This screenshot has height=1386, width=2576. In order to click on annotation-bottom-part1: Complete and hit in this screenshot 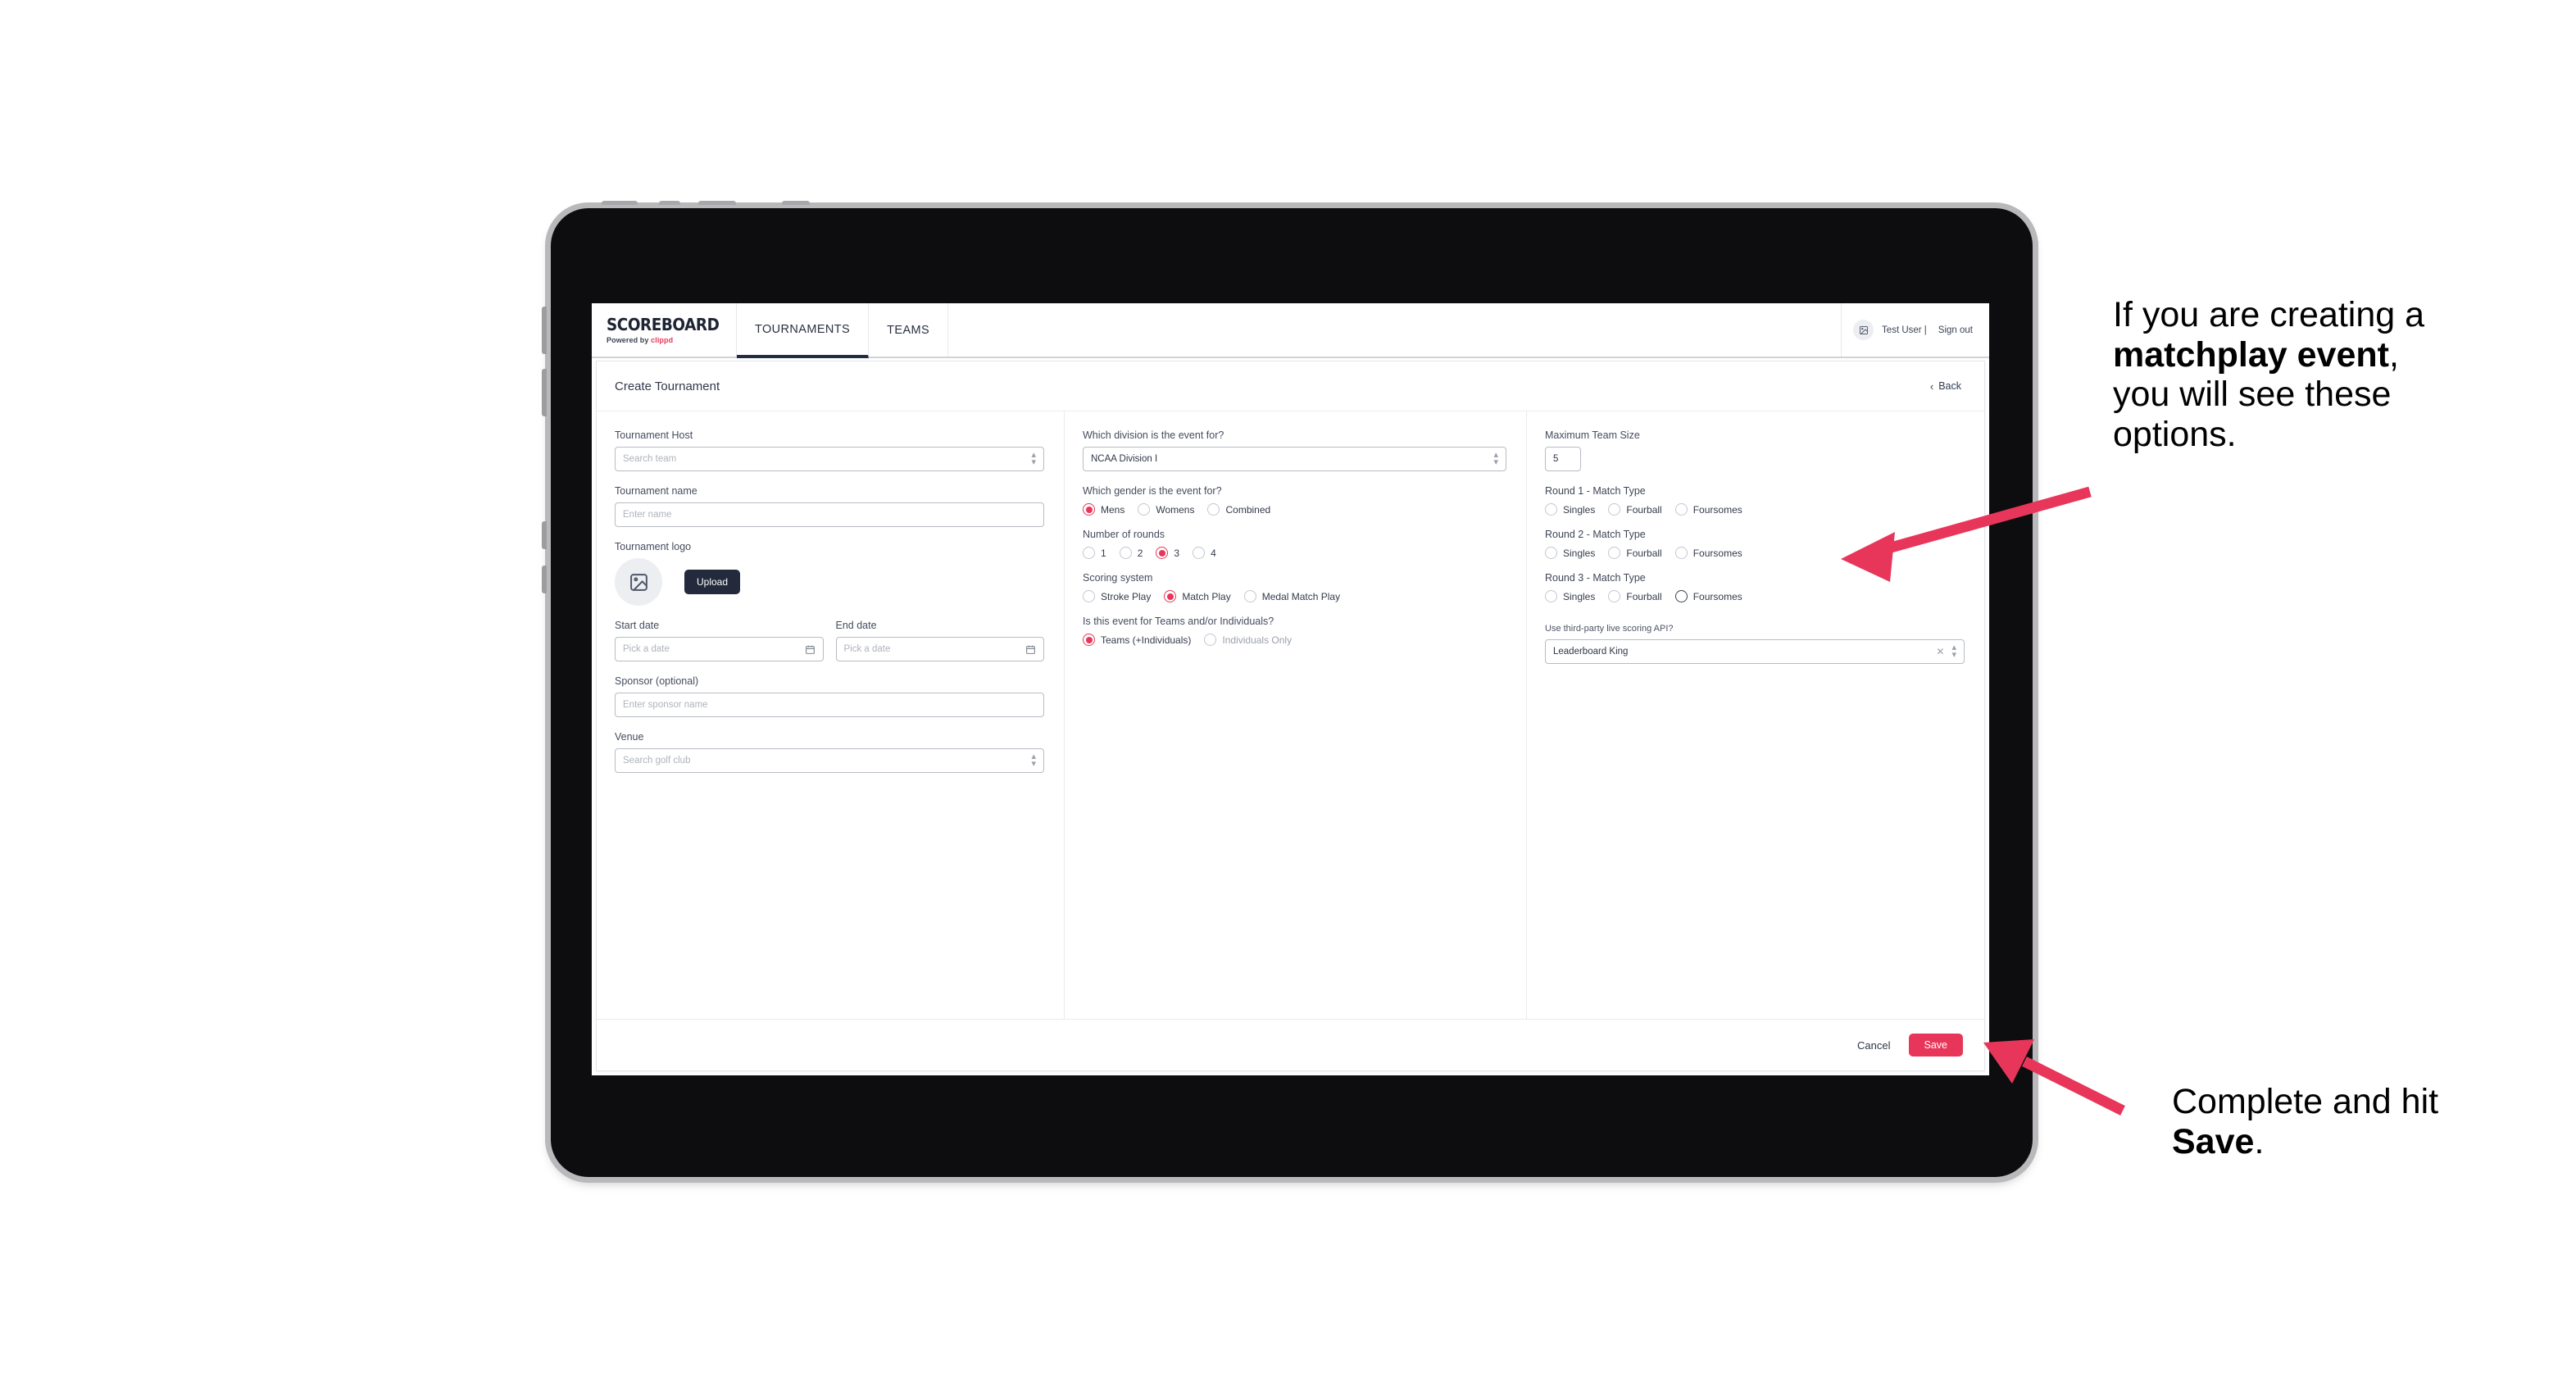, I will do `click(2305, 1101)`.